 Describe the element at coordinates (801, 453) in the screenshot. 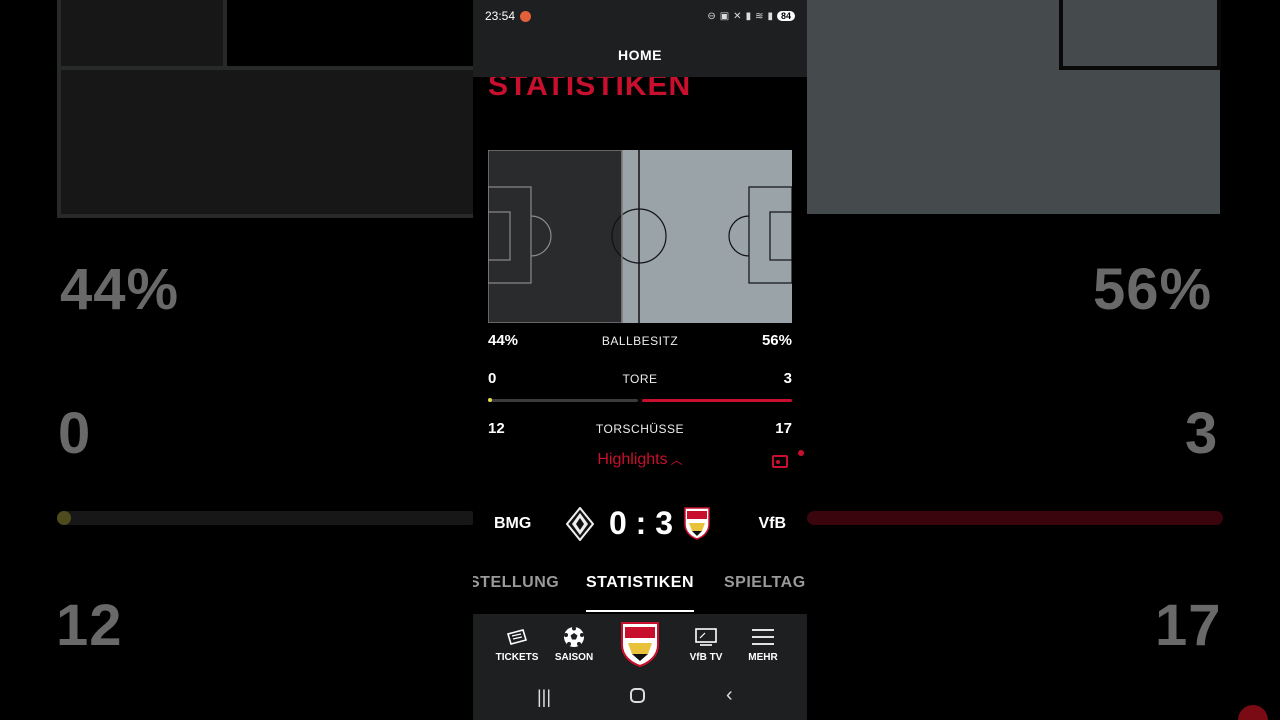

I see `live-dot` at that location.